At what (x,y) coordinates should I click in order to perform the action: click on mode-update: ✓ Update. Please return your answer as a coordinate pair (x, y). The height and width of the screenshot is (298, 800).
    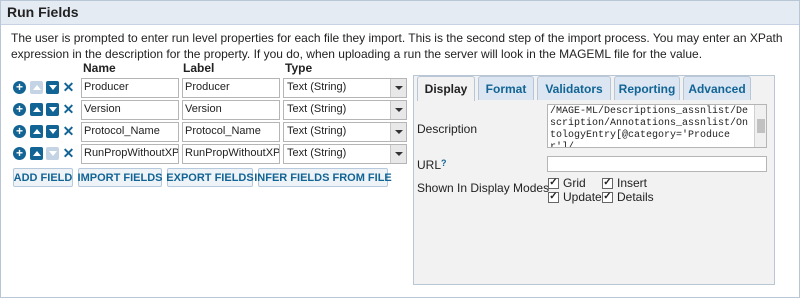
    Looking at the image, I should click on (575, 197).